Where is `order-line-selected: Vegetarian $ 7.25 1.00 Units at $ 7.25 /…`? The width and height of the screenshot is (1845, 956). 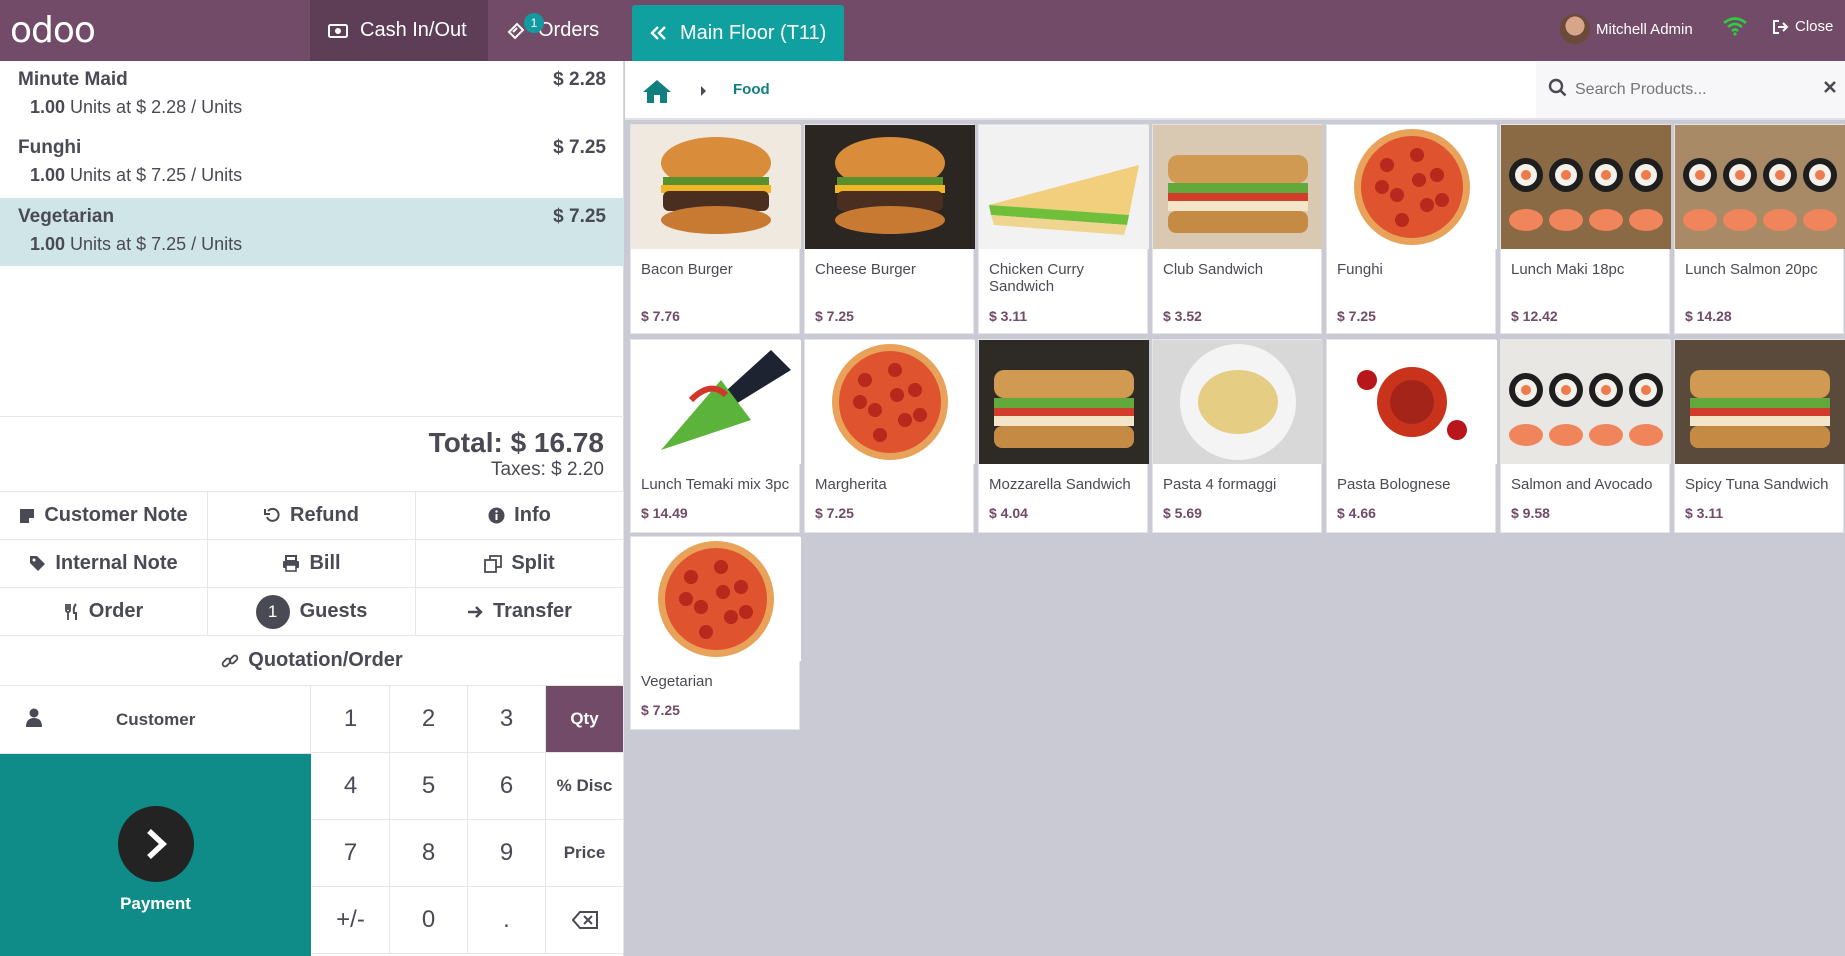 order-line-selected: Vegetarian $ 7.25 1.00 Units at $ 7.25 /… is located at coordinates (312, 232).